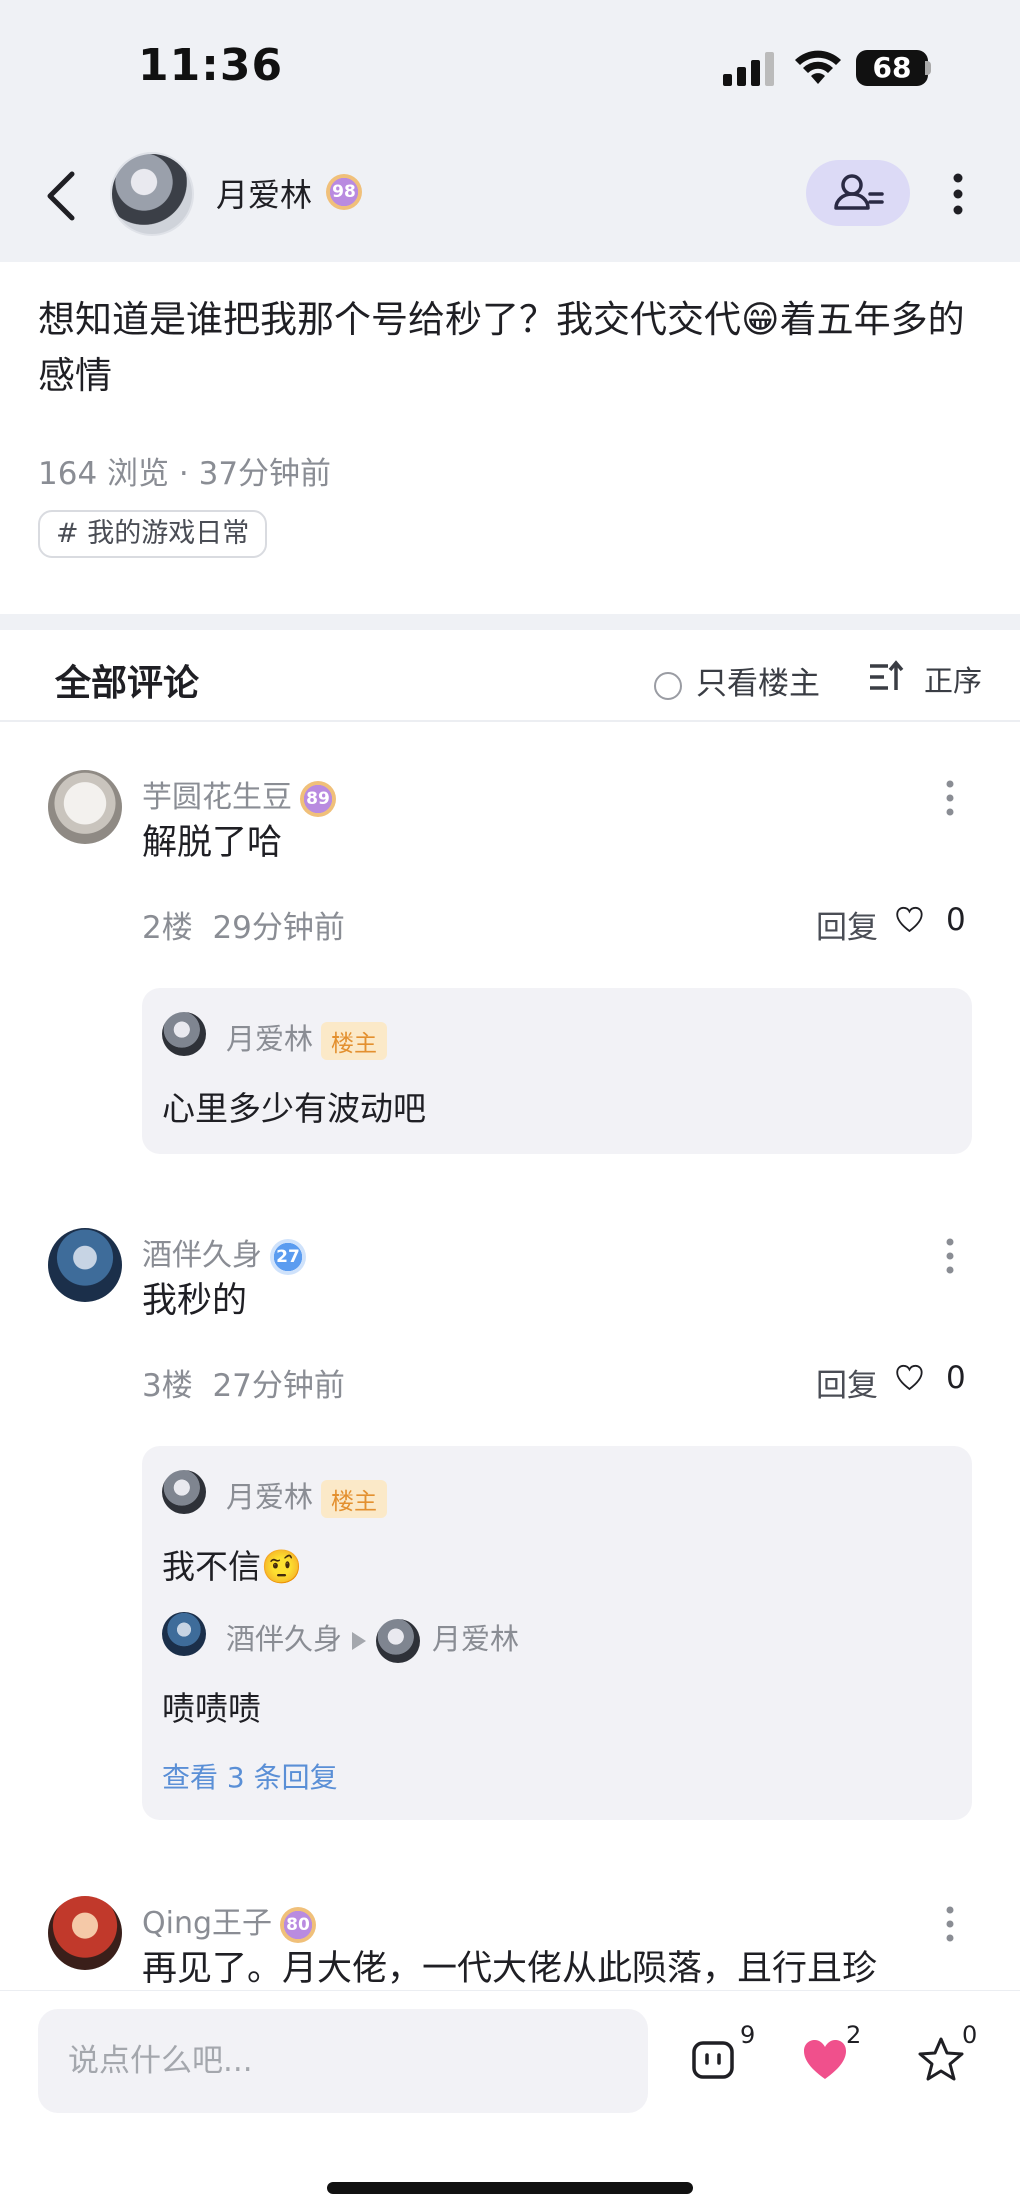 The image size is (1020, 2211). I want to click on comment-text: 解脱了哈, so click(212, 843).